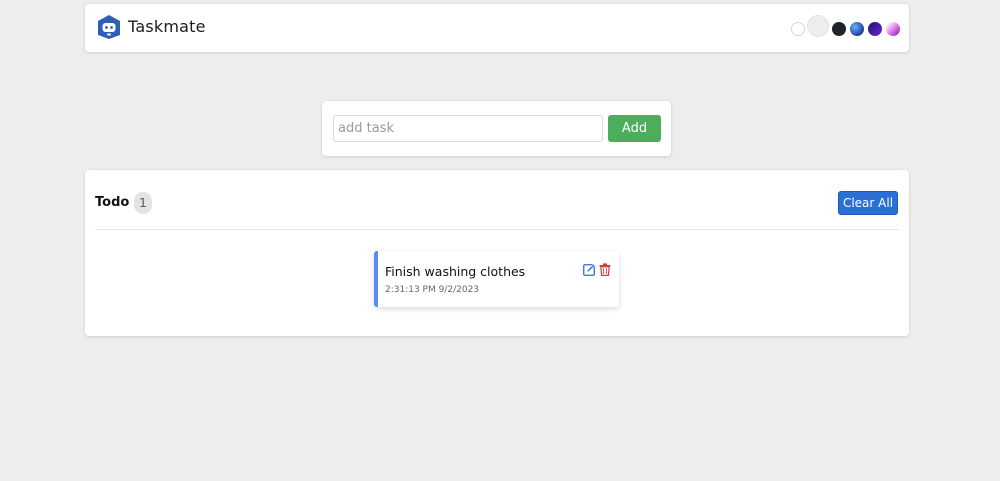 Image resolution: width=1000 pixels, height=481 pixels. Describe the element at coordinates (589, 269) in the screenshot. I see `edit-icon` at that location.